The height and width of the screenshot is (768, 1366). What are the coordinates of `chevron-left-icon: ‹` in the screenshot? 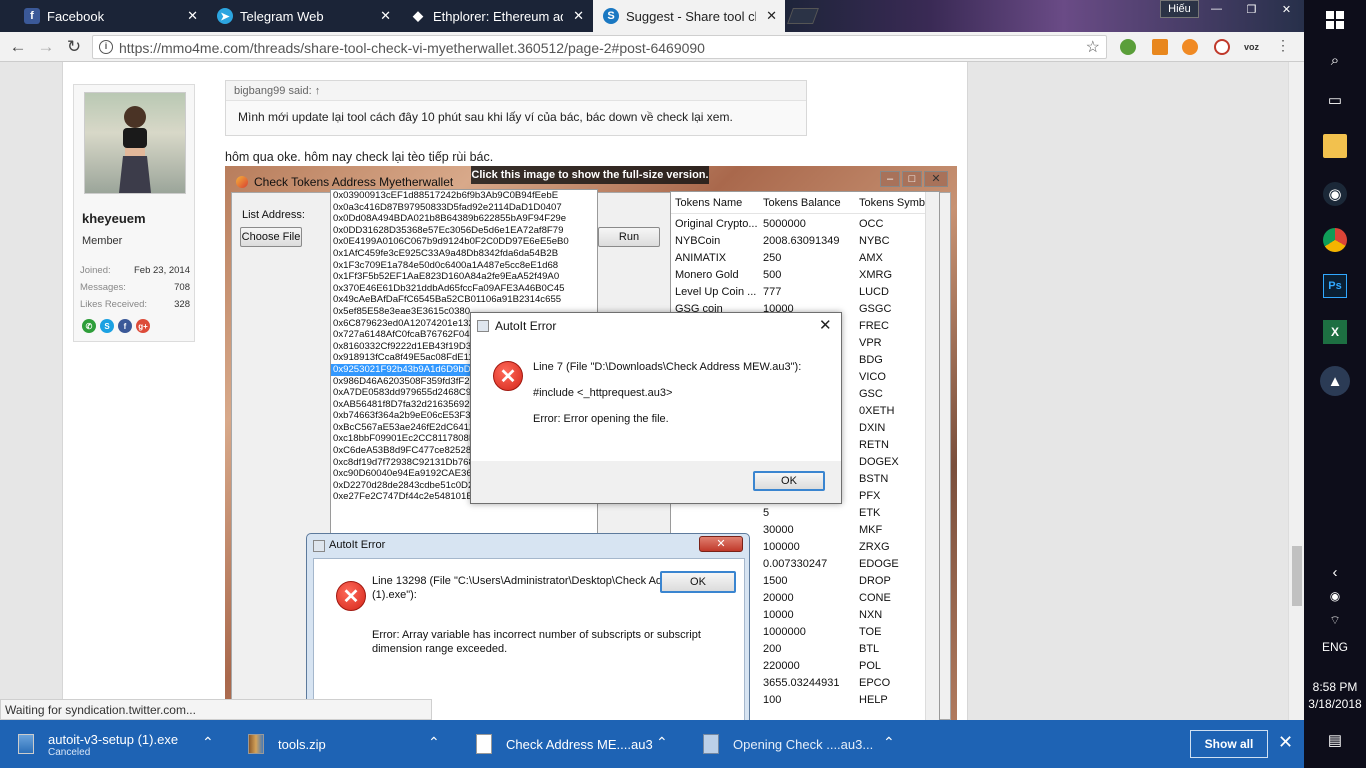 It's located at (1335, 572).